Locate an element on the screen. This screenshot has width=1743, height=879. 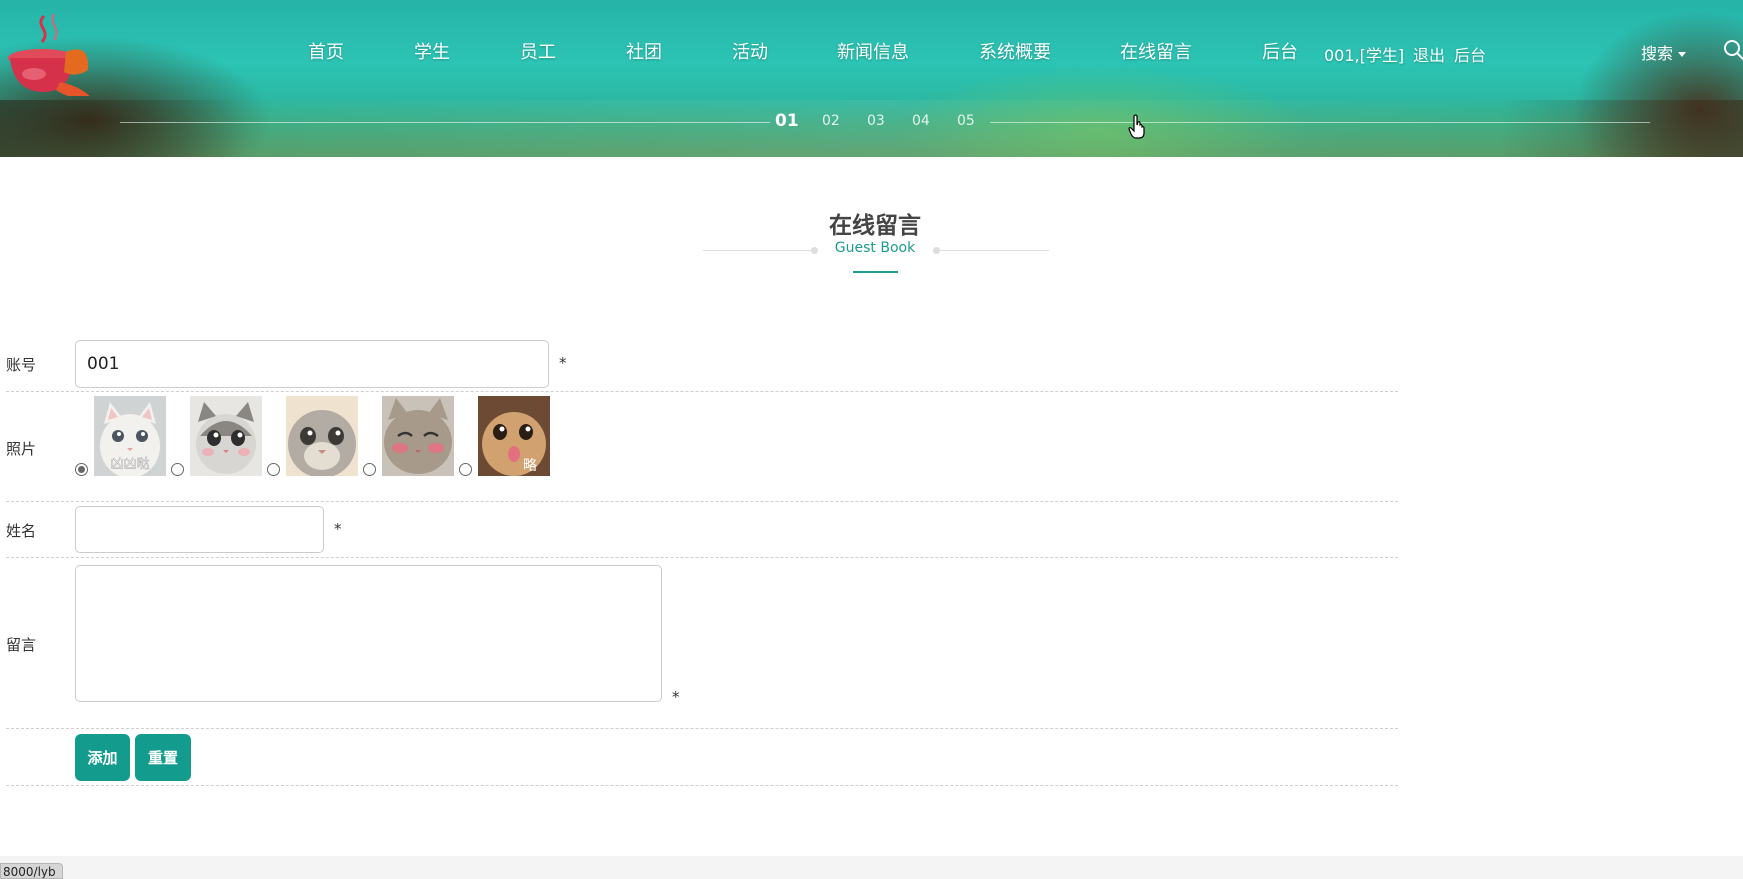
title-underline is located at coordinates (875, 272).